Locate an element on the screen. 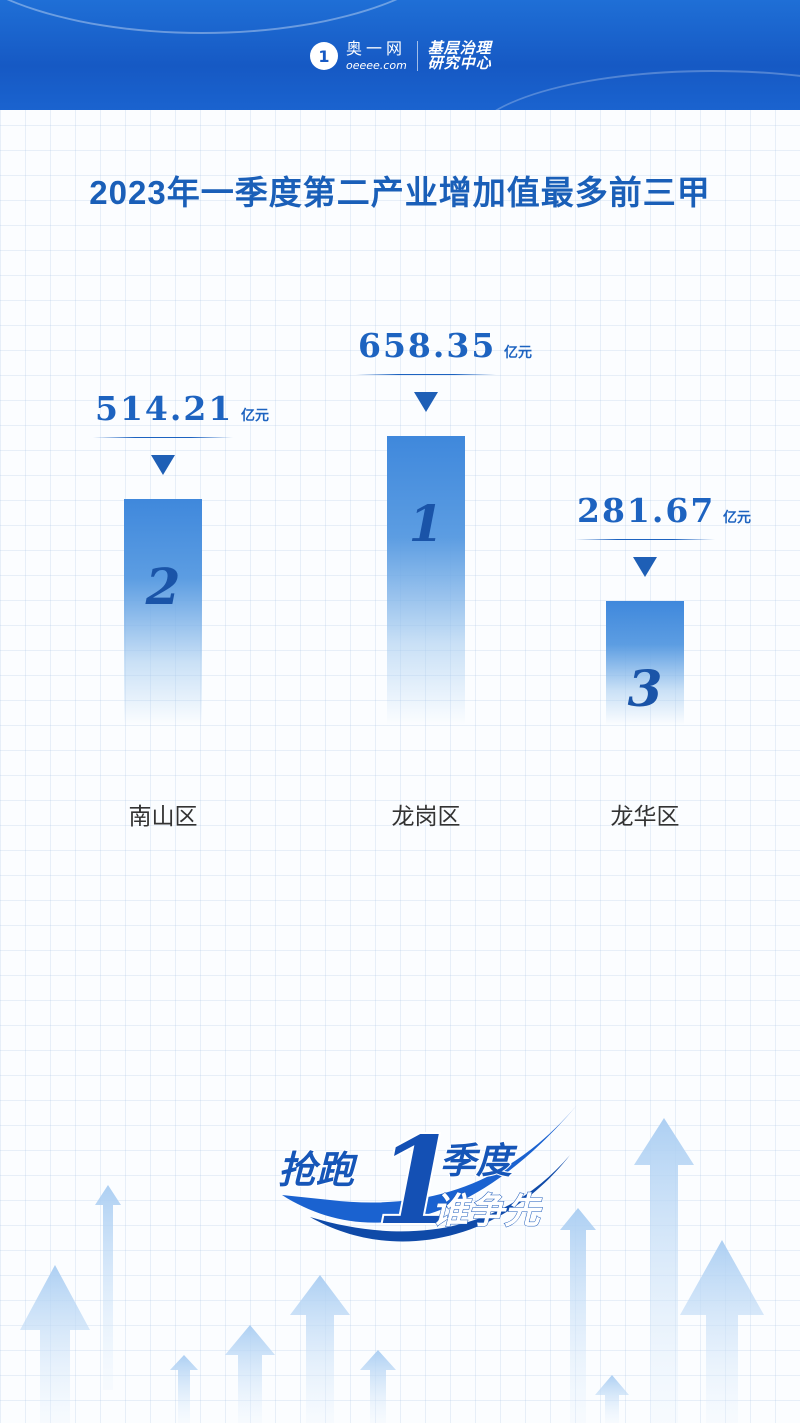  research-center-logo: 基层治理 研究中心 is located at coordinates (460, 56).